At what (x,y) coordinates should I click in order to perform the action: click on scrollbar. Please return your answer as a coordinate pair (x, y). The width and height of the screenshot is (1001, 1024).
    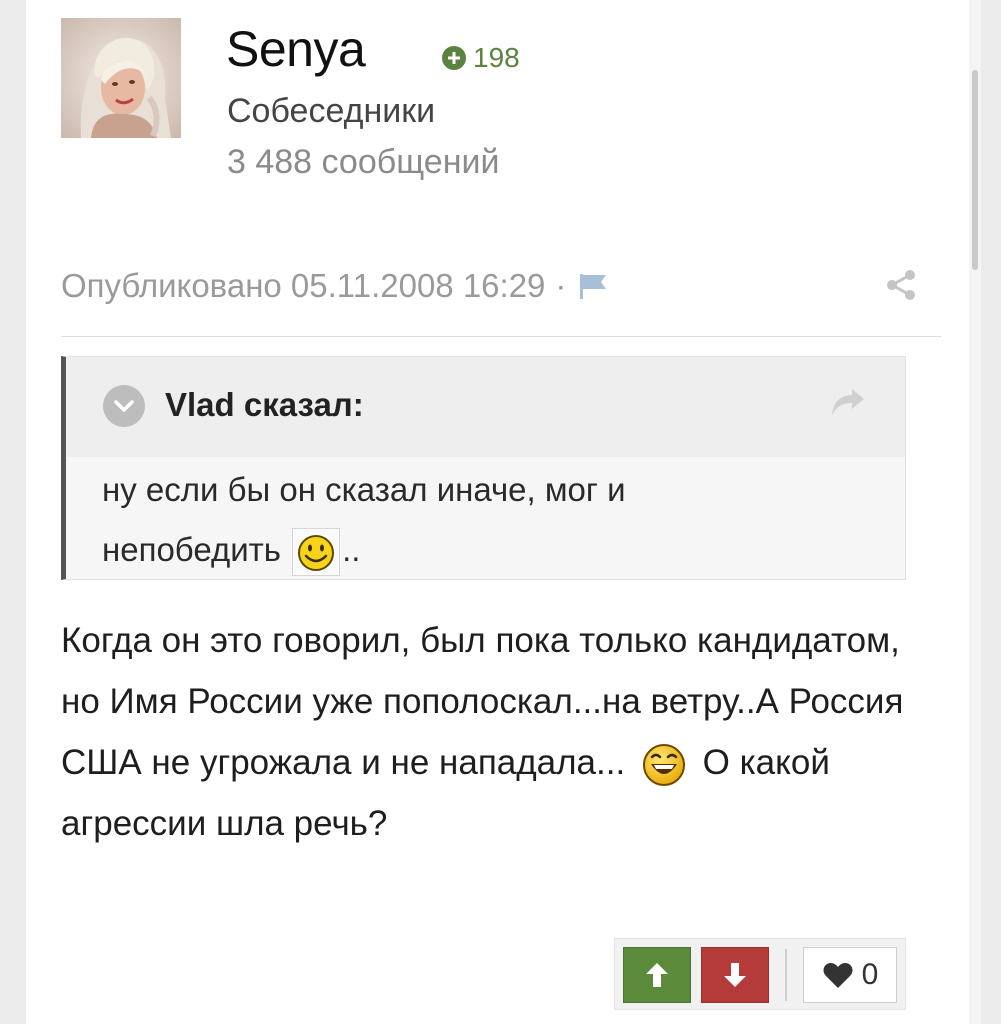
    Looking at the image, I should click on (975, 512).